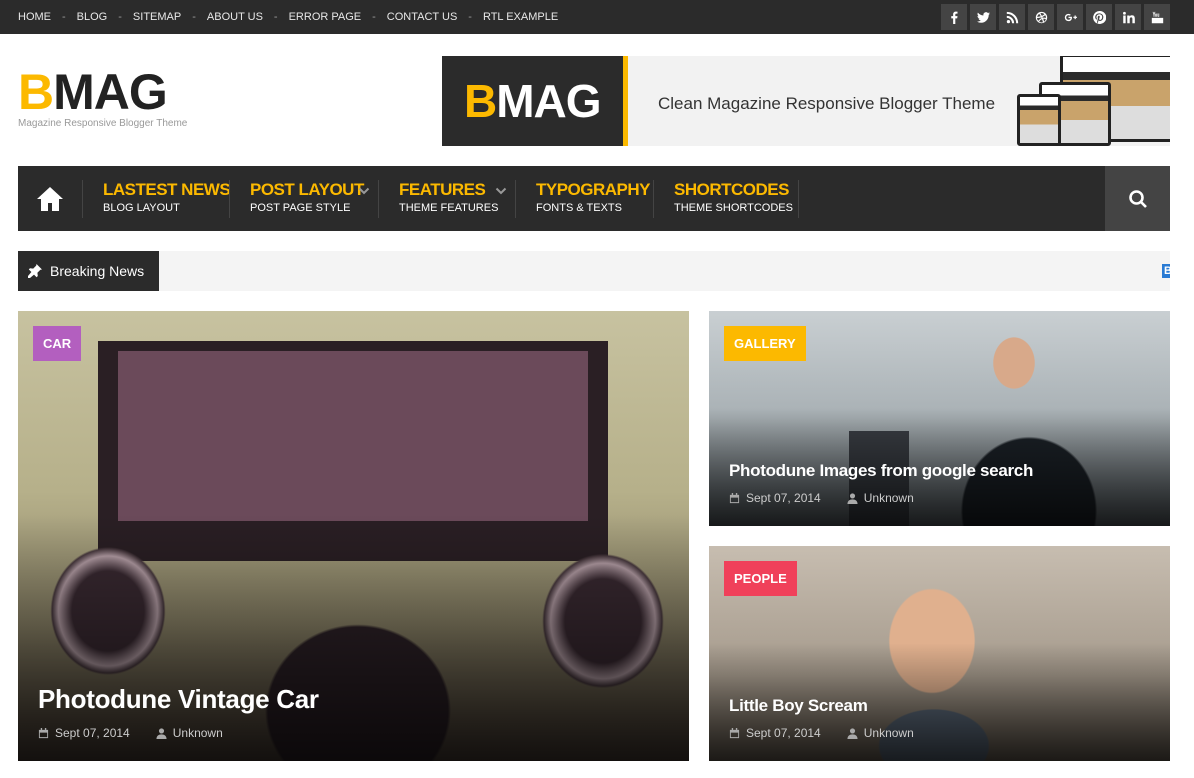  I want to click on nav-item-subtitle: FONTS & TEXTS, so click(579, 208).